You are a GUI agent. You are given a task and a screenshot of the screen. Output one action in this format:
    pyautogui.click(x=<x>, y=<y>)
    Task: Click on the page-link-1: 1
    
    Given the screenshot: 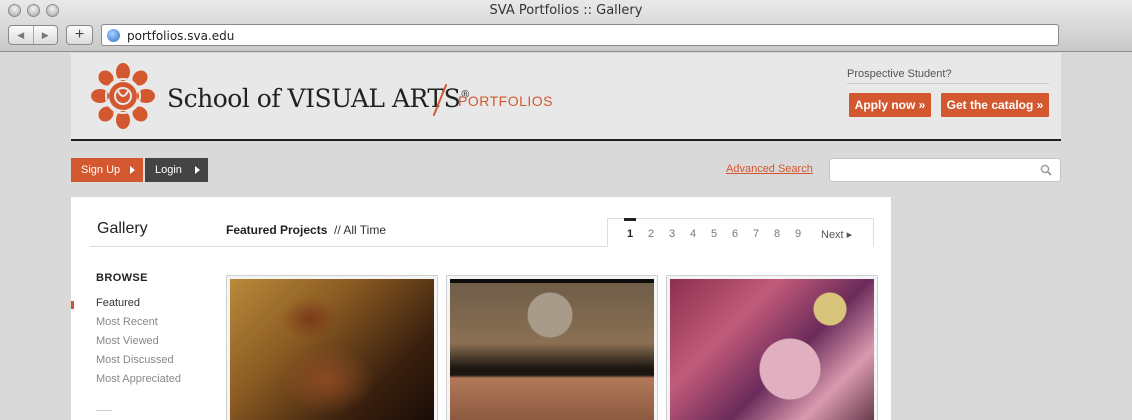 What is the action you would take?
    pyautogui.click(x=630, y=234)
    